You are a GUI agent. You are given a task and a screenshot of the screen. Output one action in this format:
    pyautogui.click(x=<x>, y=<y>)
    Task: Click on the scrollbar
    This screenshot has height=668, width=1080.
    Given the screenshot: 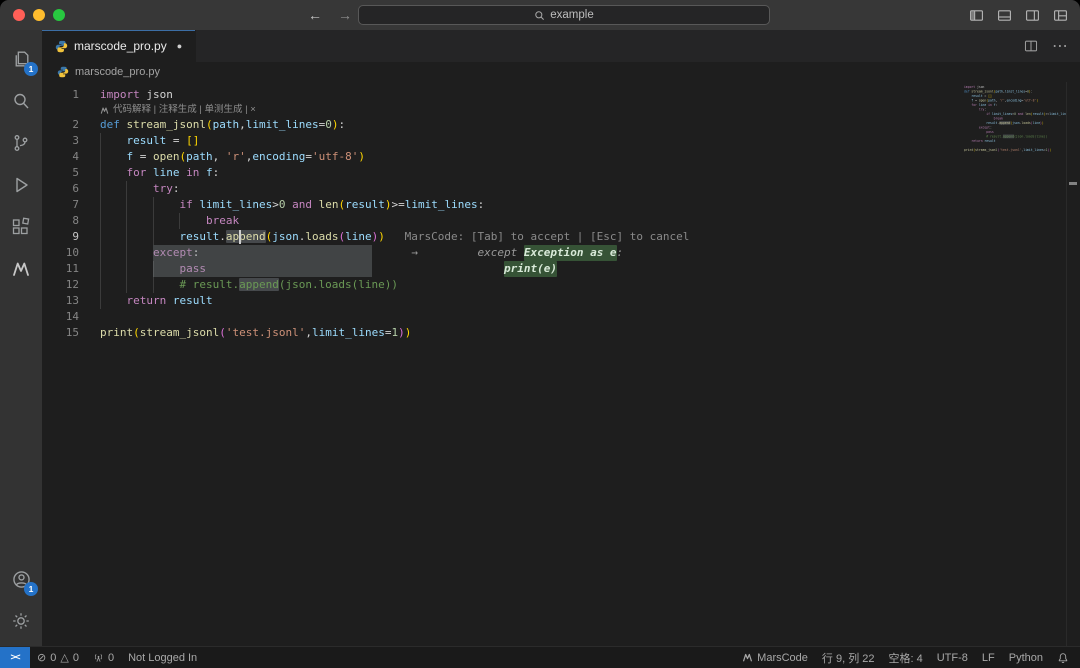 What is the action you would take?
    pyautogui.click(x=1073, y=364)
    